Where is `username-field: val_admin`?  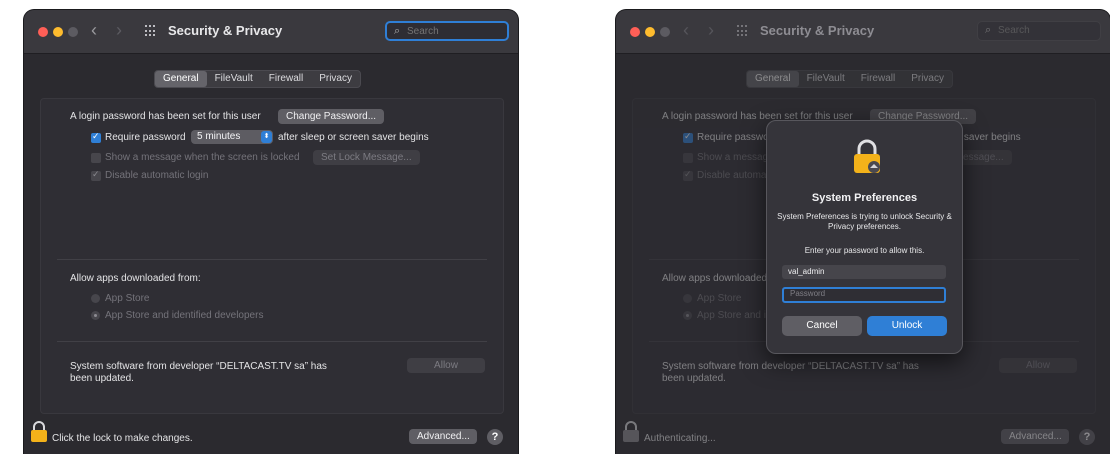
username-field: val_admin is located at coordinates (864, 272).